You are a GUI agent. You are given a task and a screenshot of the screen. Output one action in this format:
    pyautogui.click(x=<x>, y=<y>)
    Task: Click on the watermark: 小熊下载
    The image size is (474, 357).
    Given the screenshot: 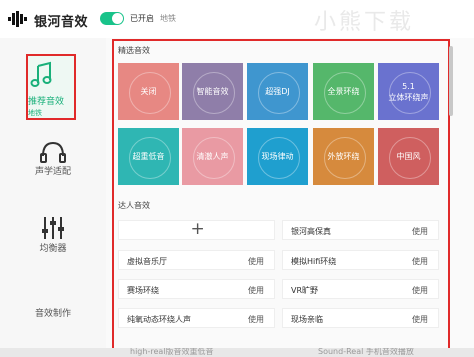 What is the action you would take?
    pyautogui.click(x=364, y=22)
    